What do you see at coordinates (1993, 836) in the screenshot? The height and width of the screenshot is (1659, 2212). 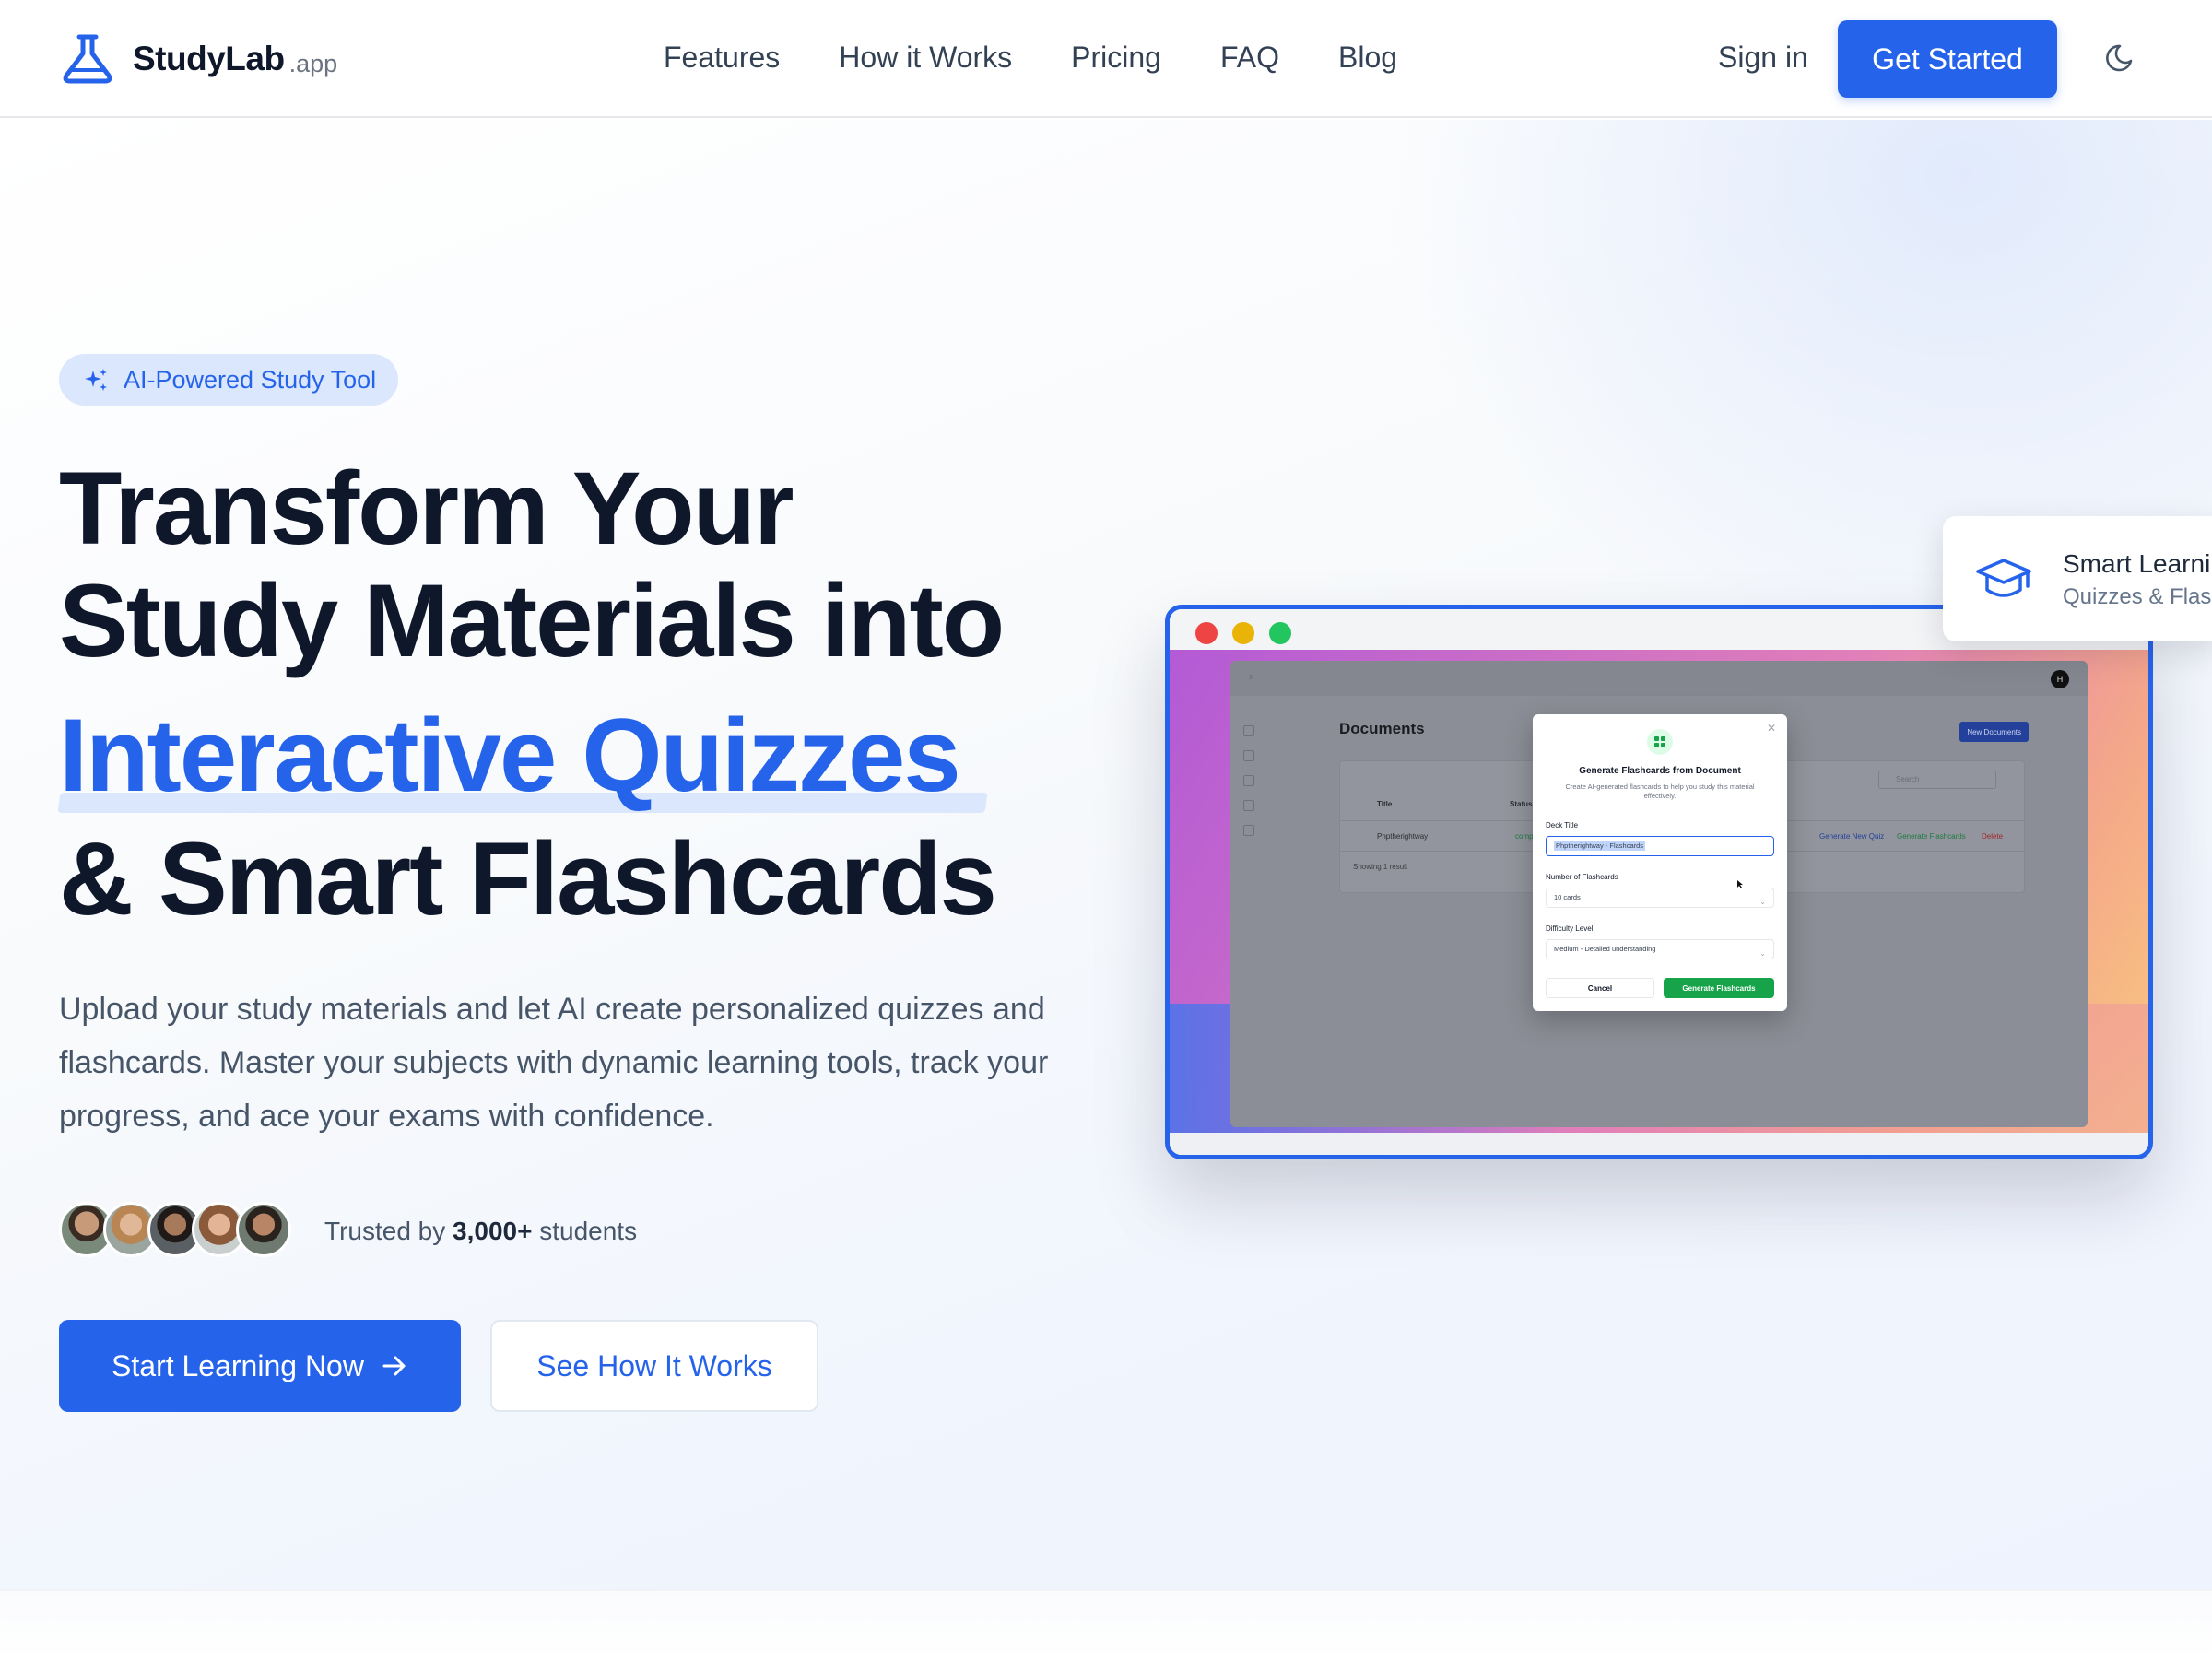 I see `row-action-delete: Delete` at bounding box center [1993, 836].